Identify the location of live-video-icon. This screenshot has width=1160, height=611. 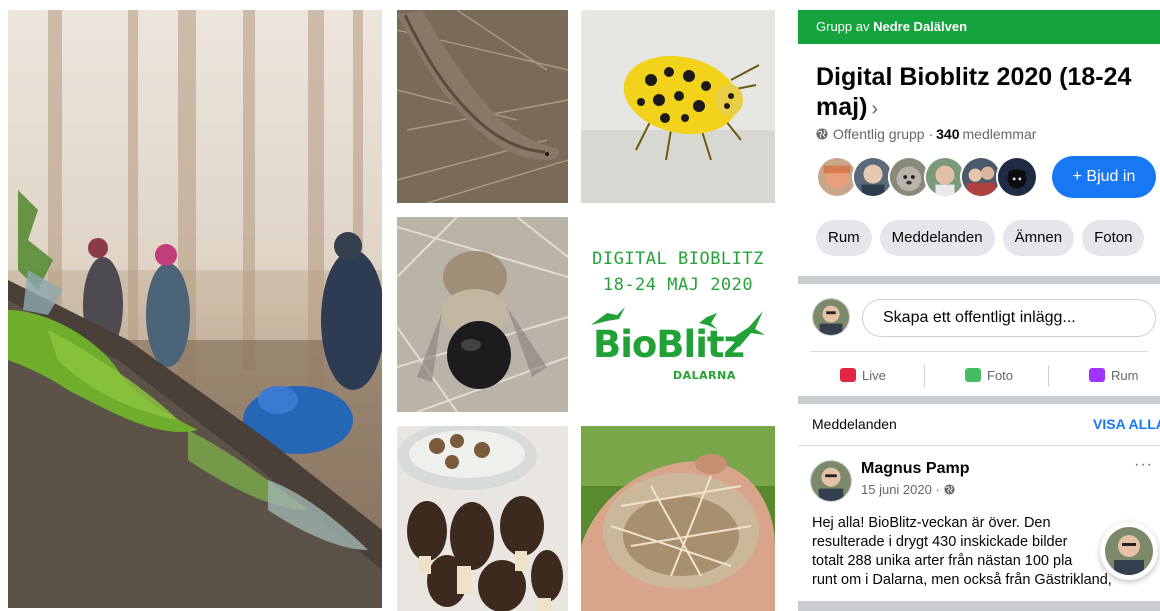
(848, 375).